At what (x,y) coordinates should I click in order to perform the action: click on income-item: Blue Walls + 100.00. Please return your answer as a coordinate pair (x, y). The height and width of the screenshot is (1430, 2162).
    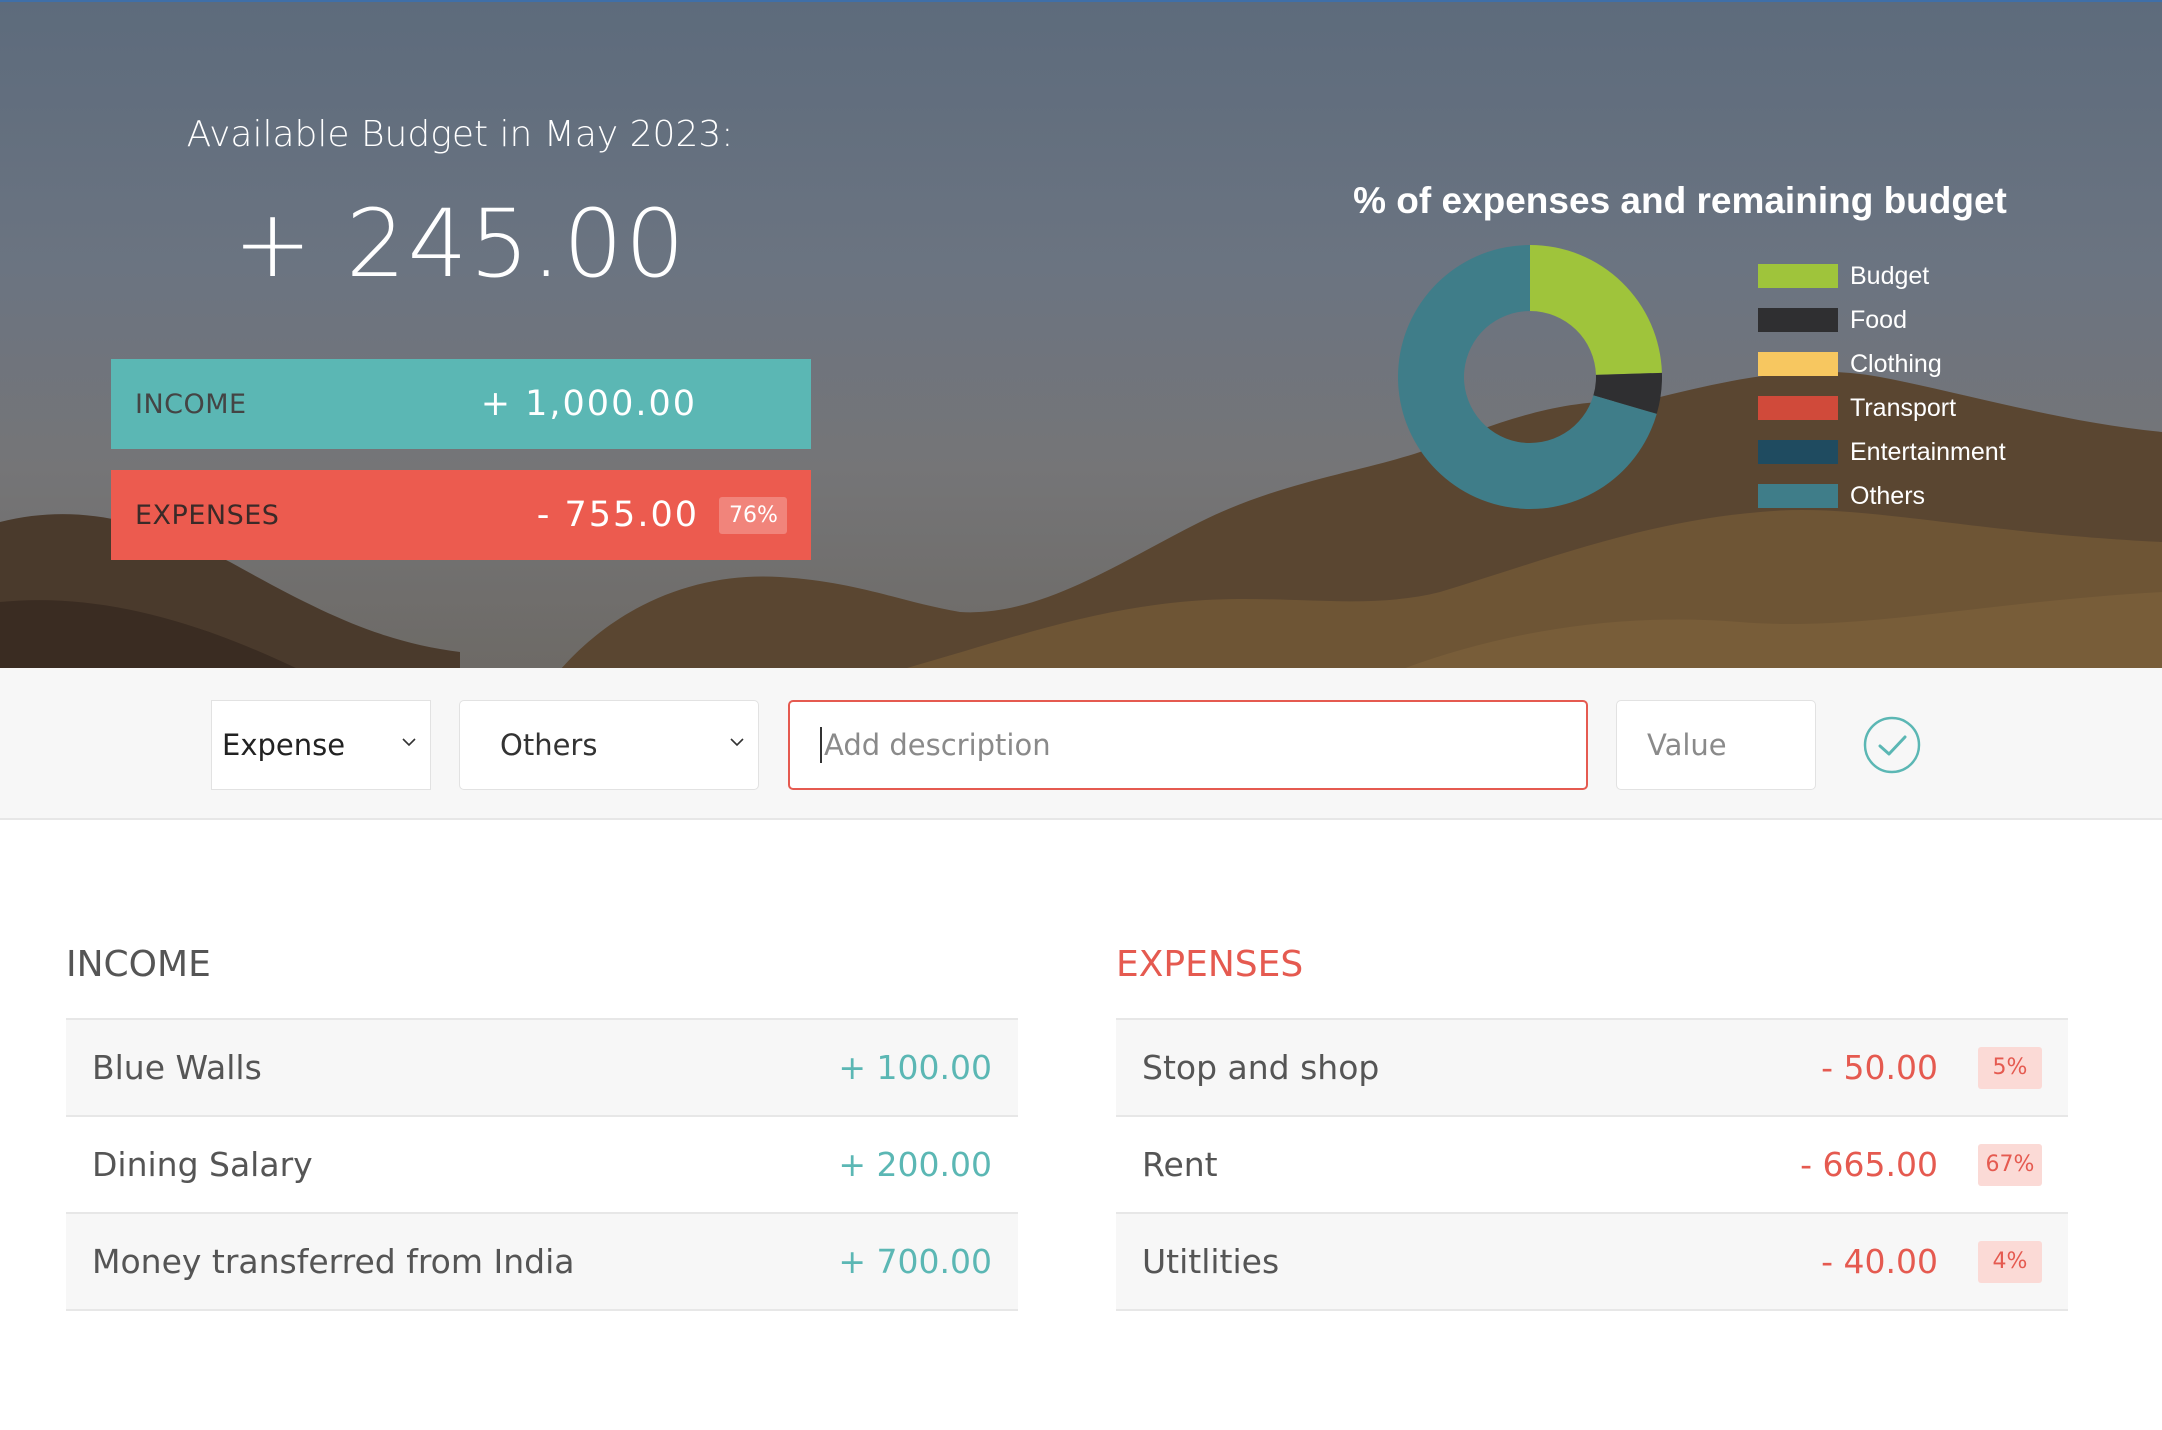
    Looking at the image, I should click on (542, 1068).